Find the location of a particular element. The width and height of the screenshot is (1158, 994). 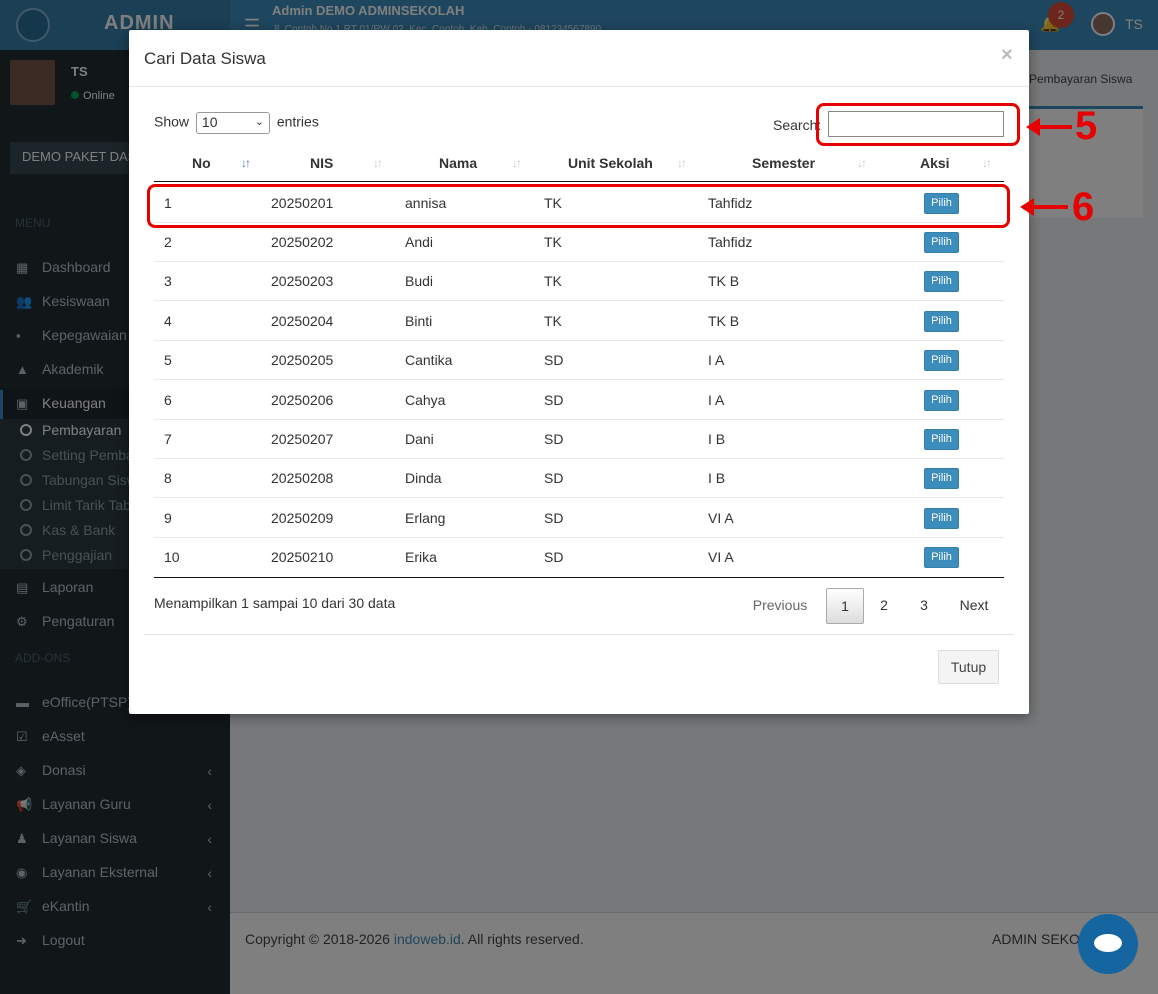

pagination-previous: Previous is located at coordinates (780, 606).